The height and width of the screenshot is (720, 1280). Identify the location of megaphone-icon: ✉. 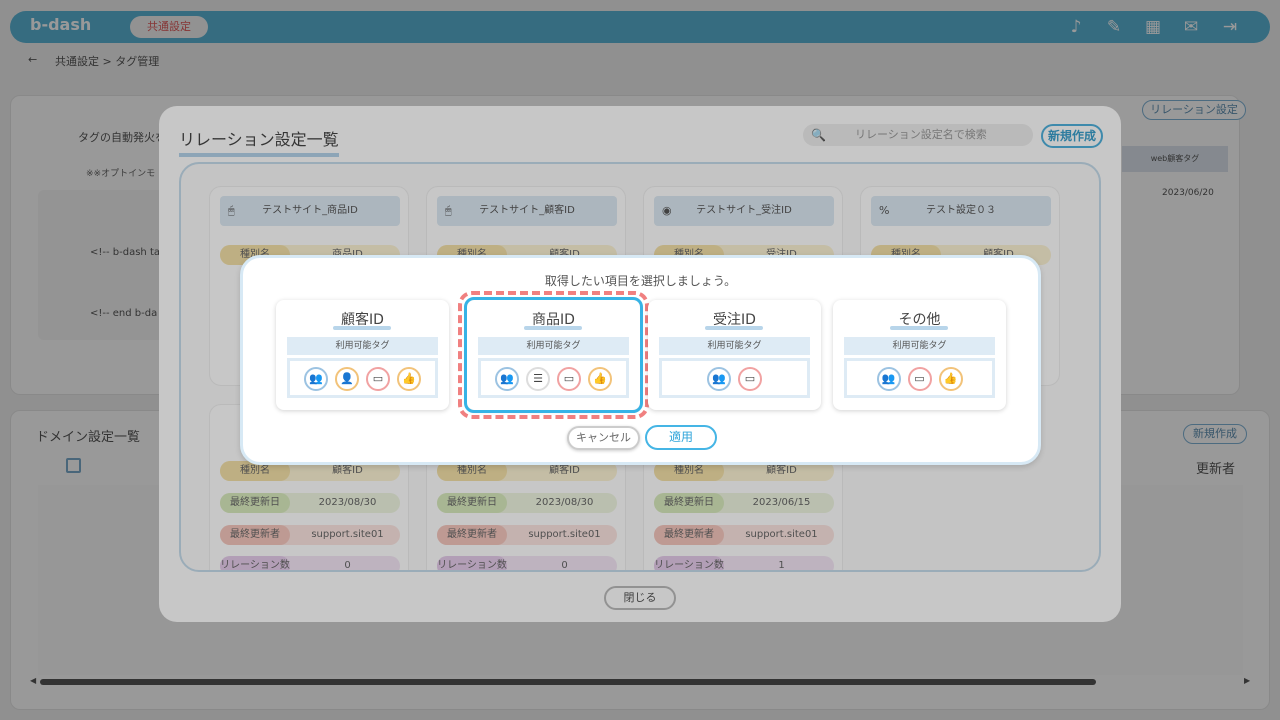
(1191, 27).